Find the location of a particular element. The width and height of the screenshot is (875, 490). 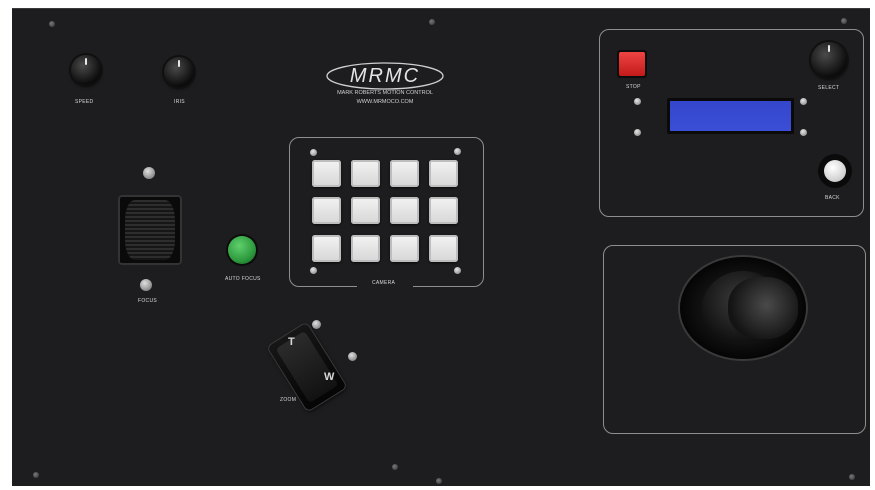

back-button is located at coordinates (835, 171).